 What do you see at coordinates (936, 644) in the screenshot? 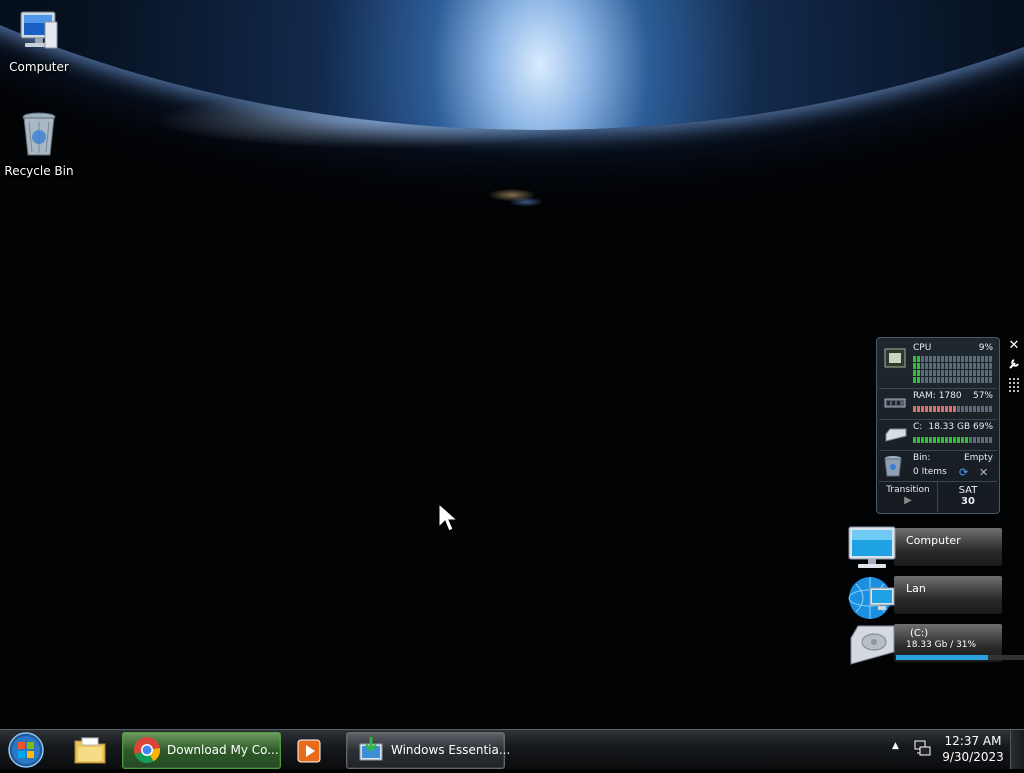
I see `tile-drive-c: (C:) 18.33 Gb / 31%` at bounding box center [936, 644].